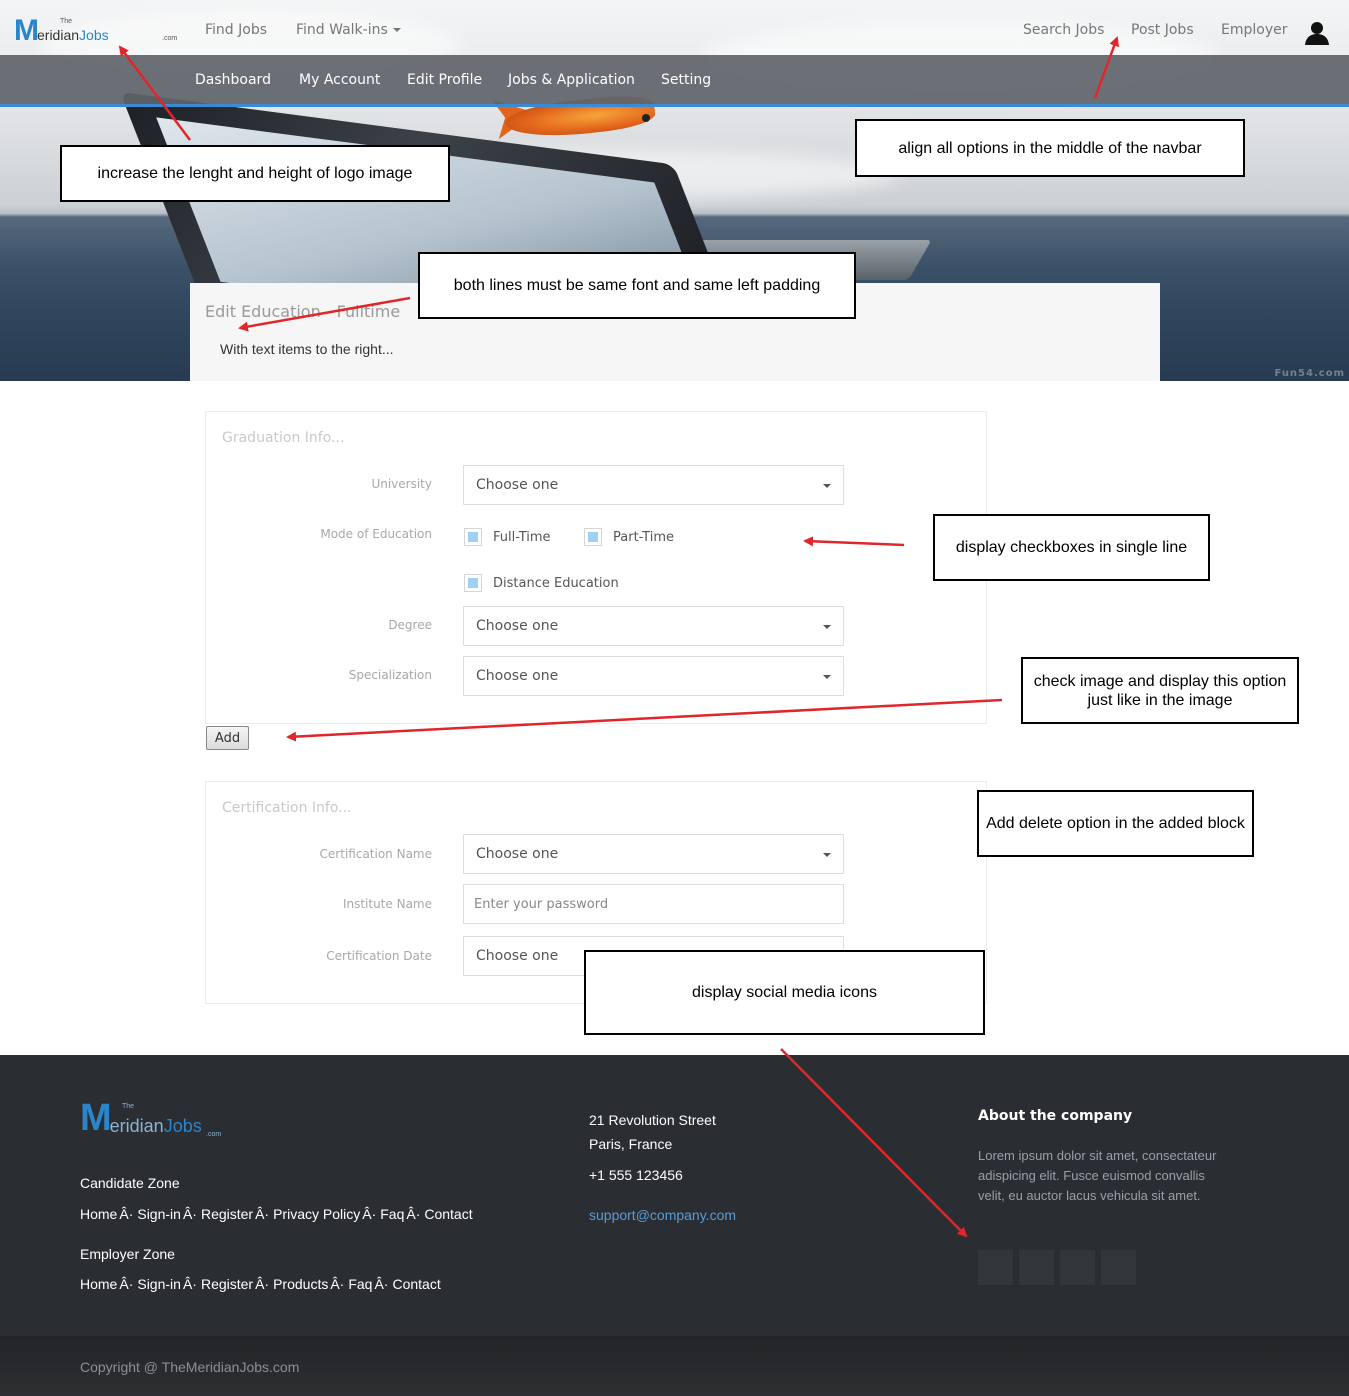  Describe the element at coordinates (1055, 1116) in the screenshot. I see `about-heading: About the company` at that location.